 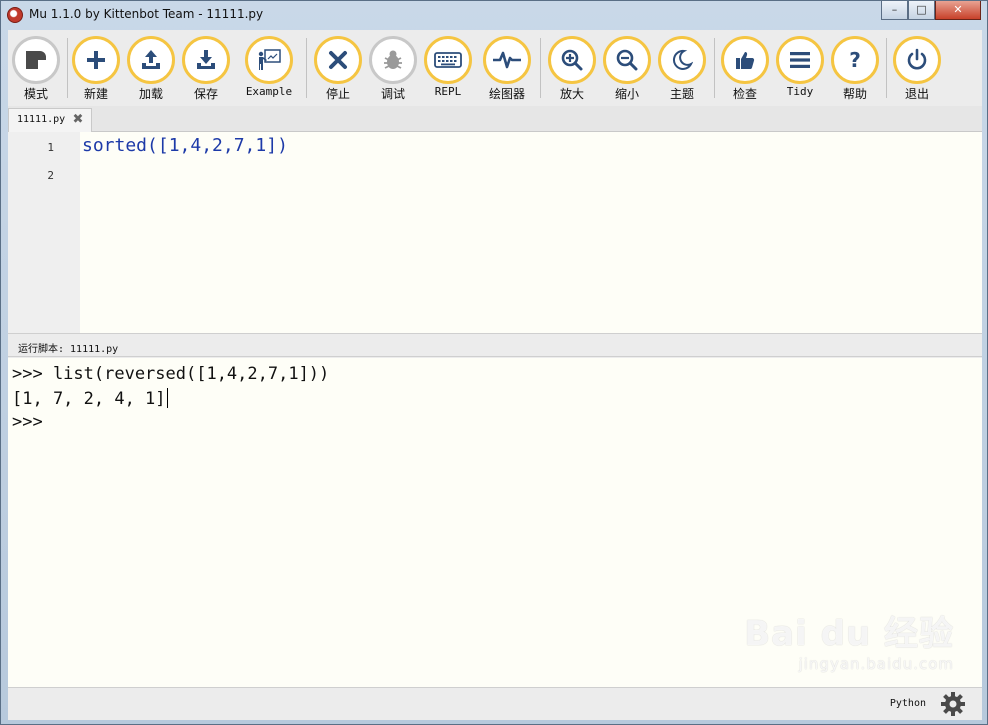 What do you see at coordinates (171, 374) in the screenshot?
I see `repl-input-line: >>> list(reversed([1,4,2,7,1]))` at bounding box center [171, 374].